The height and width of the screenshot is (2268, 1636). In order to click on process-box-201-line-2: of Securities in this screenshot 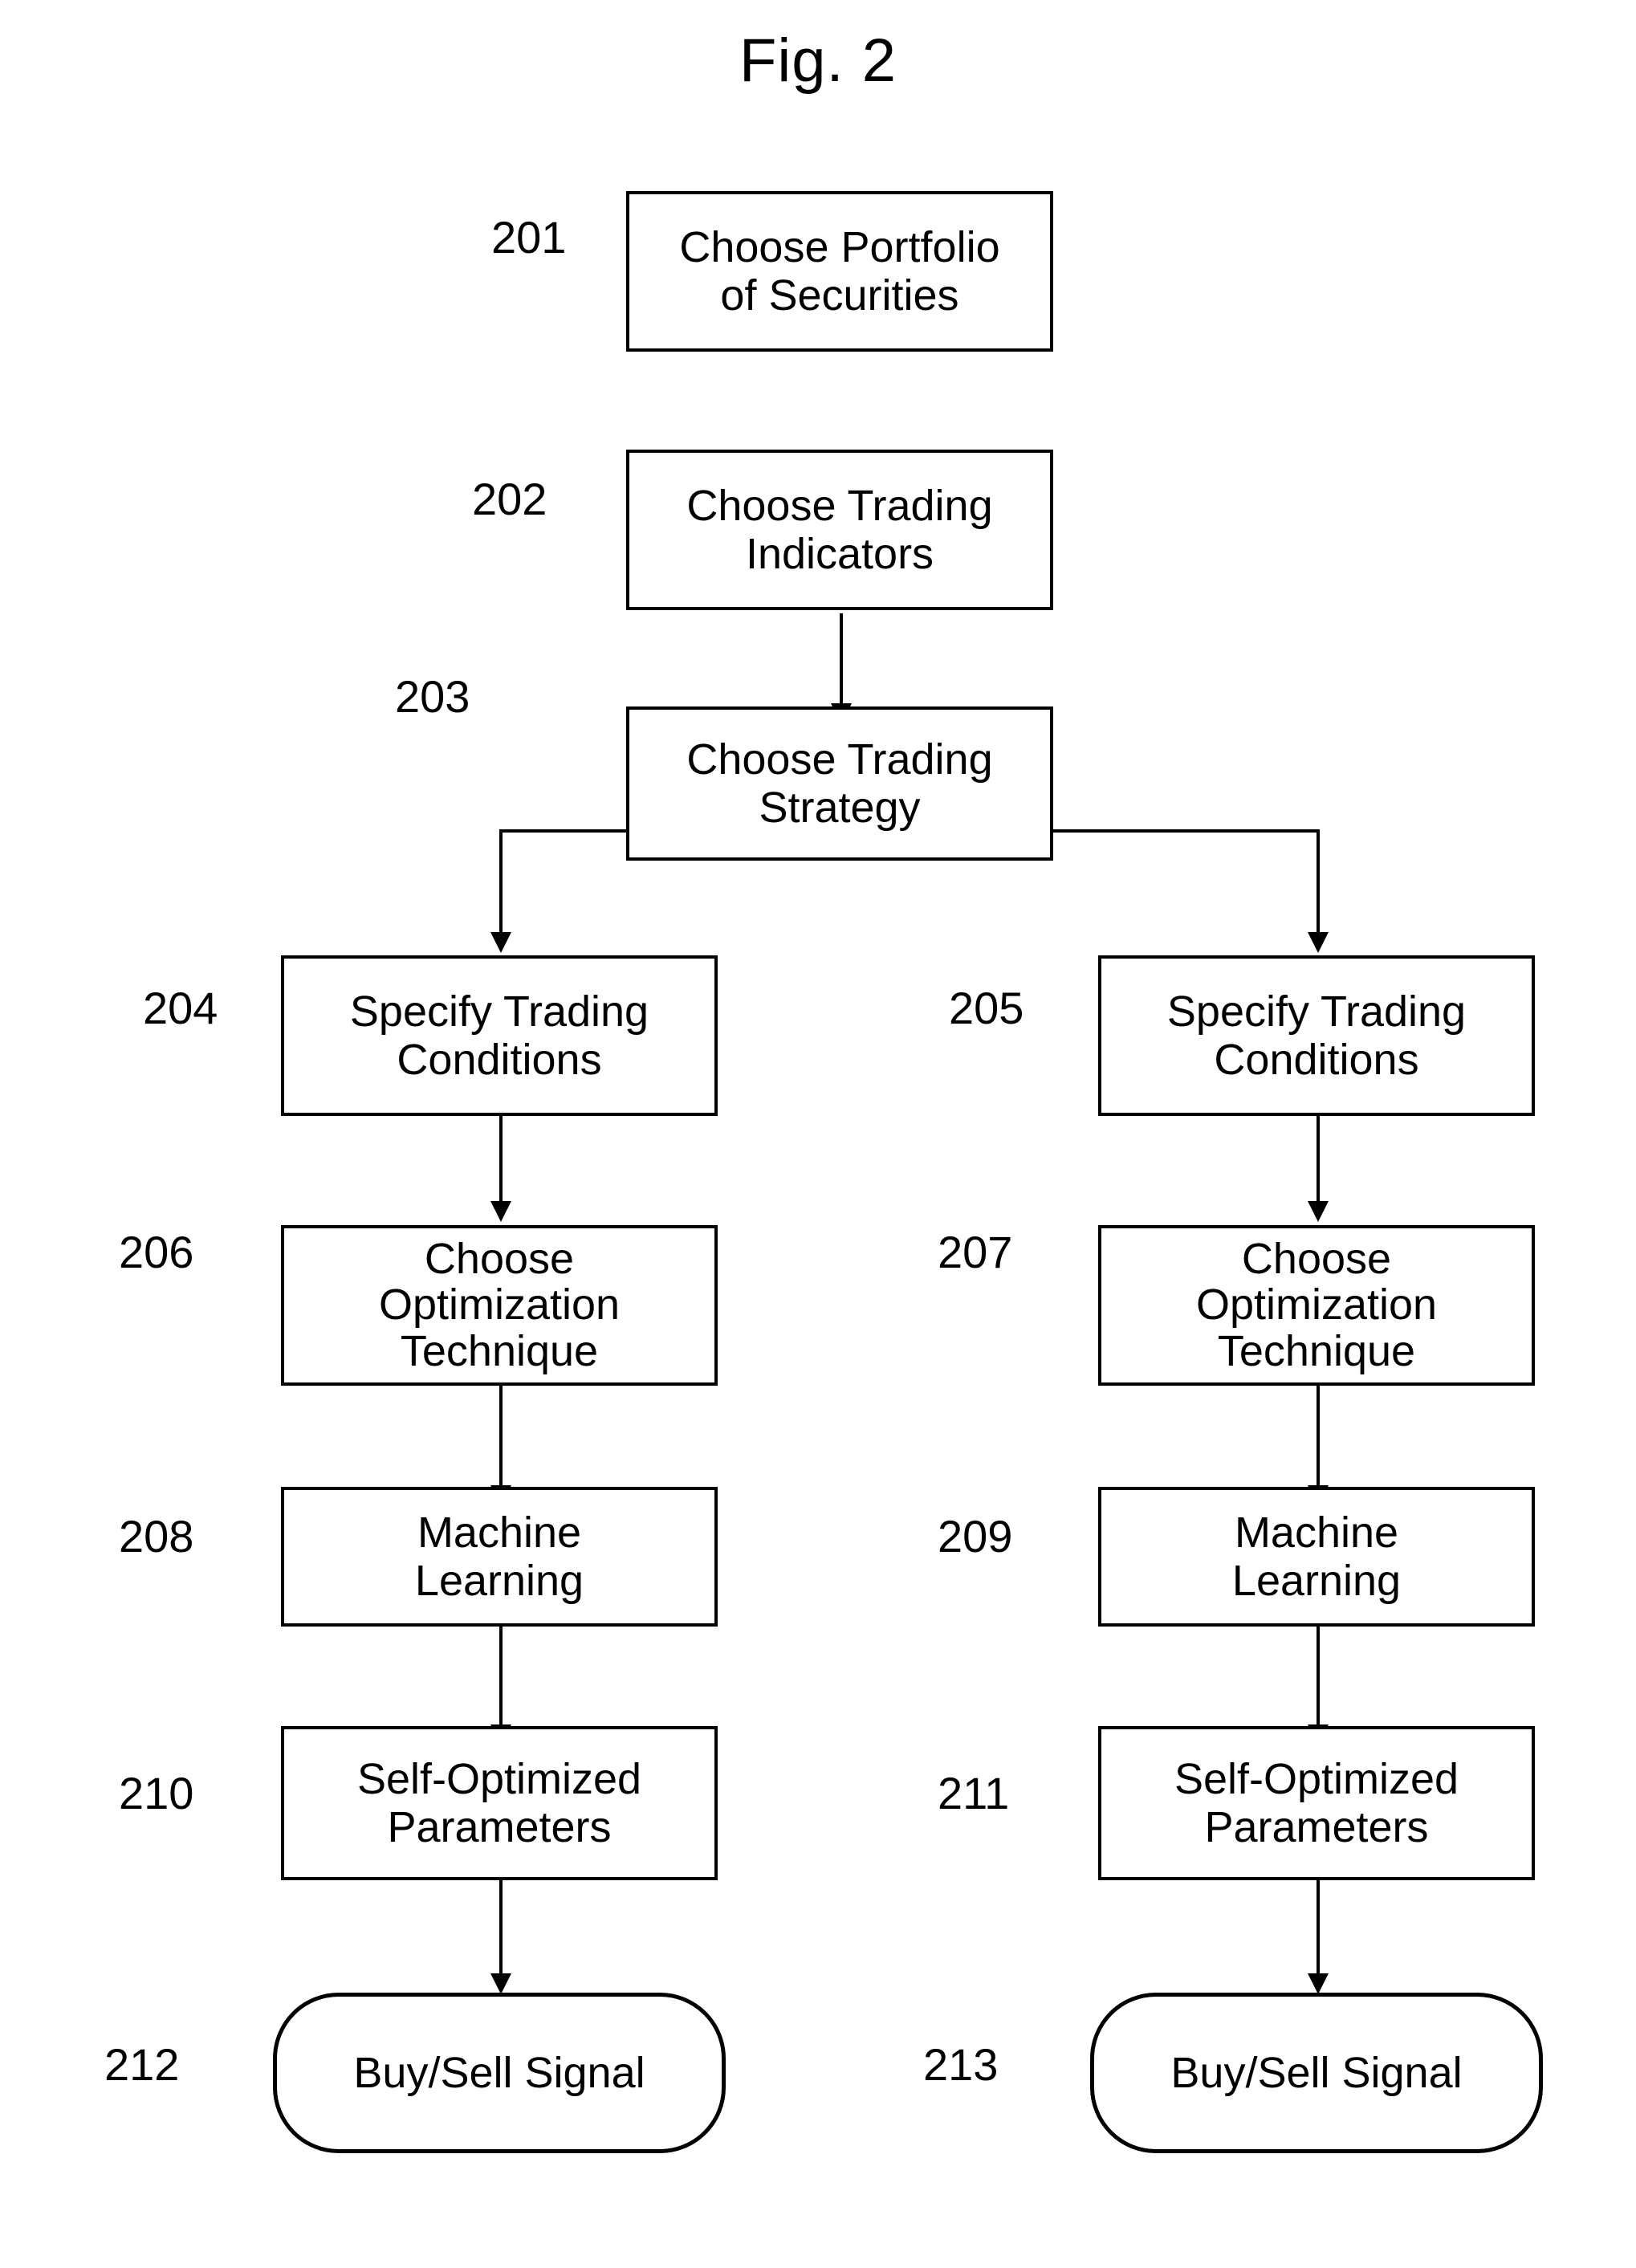, I will do `click(839, 295)`.